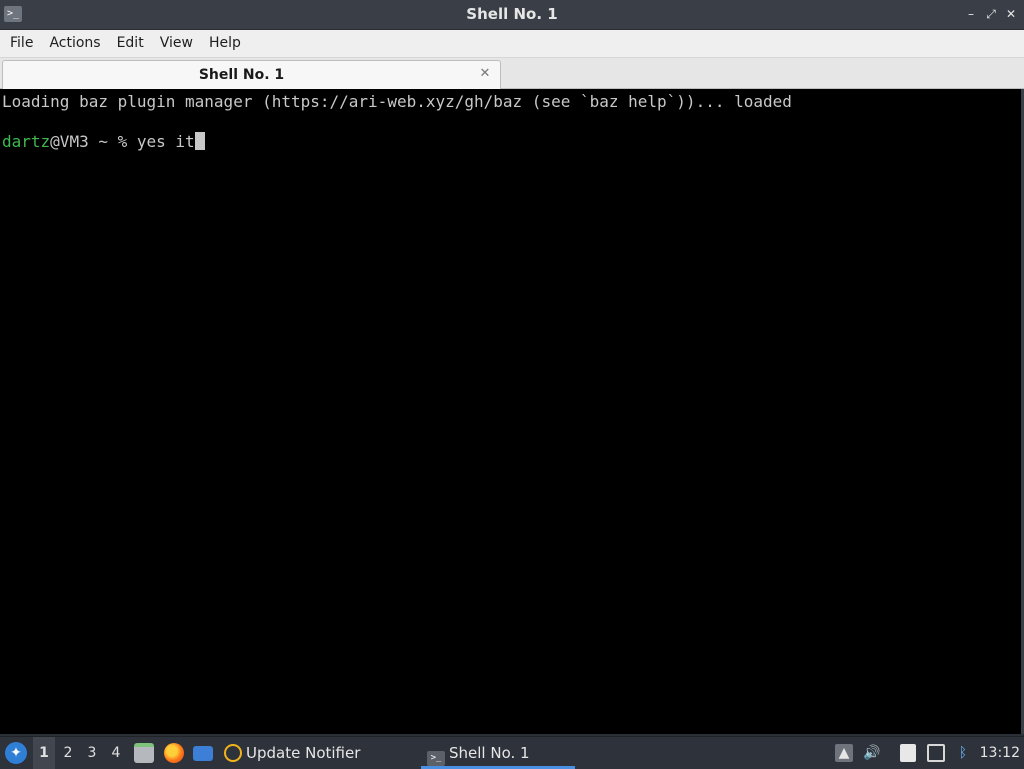 The width and height of the screenshot is (1024, 769). What do you see at coordinates (21, 43) in the screenshot?
I see `menu-file: File` at bounding box center [21, 43].